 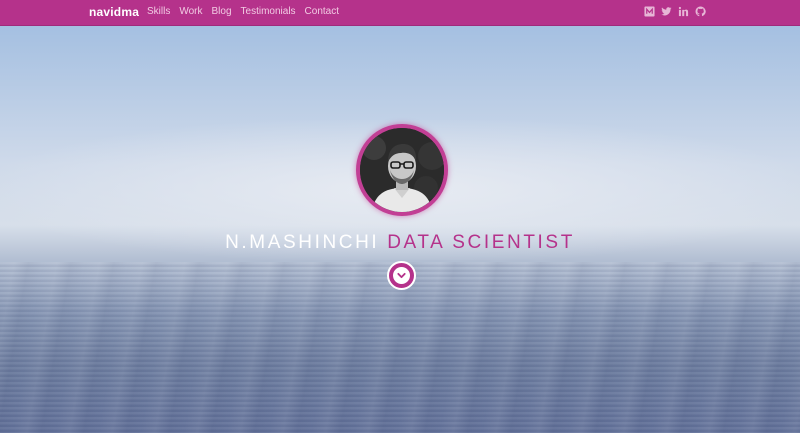 What do you see at coordinates (114, 12) in the screenshot?
I see `brand-logo: navidma` at bounding box center [114, 12].